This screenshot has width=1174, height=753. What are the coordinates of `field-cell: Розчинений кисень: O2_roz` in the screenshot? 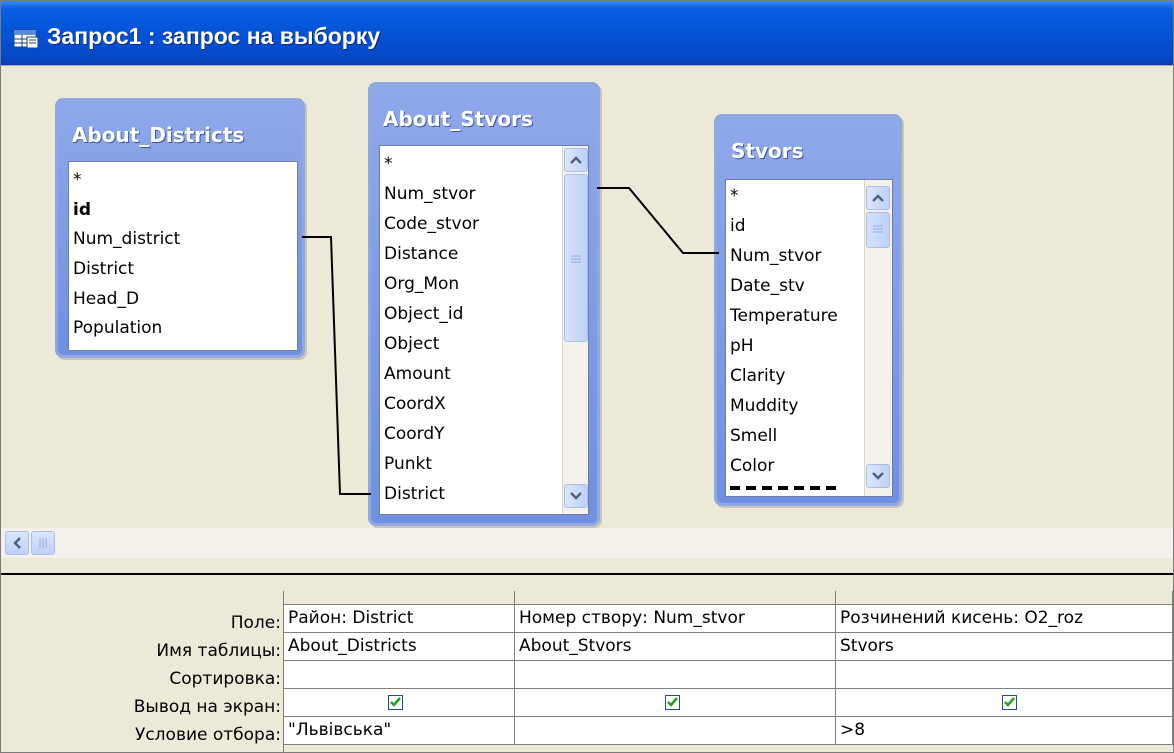 It's located at (1004, 619).